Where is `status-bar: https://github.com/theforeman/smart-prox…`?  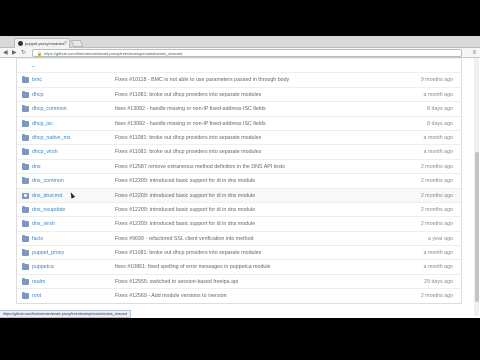 status-bar: https://github.com/theforeman/smart-prox… is located at coordinates (66, 314).